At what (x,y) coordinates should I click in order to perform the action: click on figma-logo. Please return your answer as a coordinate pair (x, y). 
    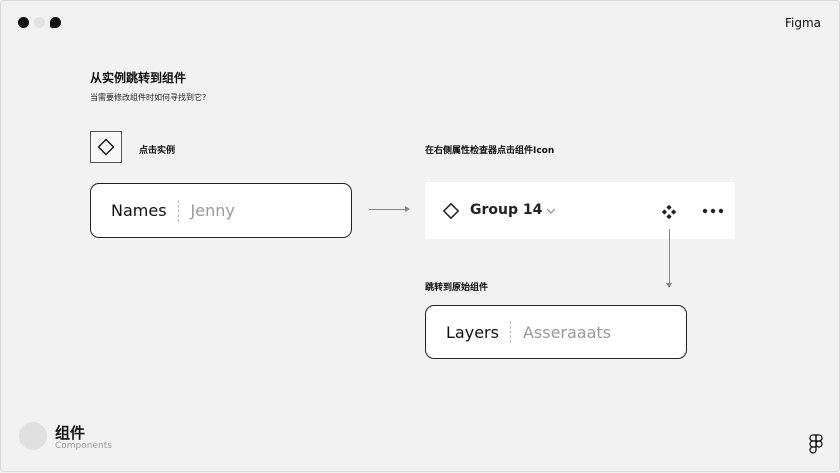
    Looking at the image, I should click on (816, 444).